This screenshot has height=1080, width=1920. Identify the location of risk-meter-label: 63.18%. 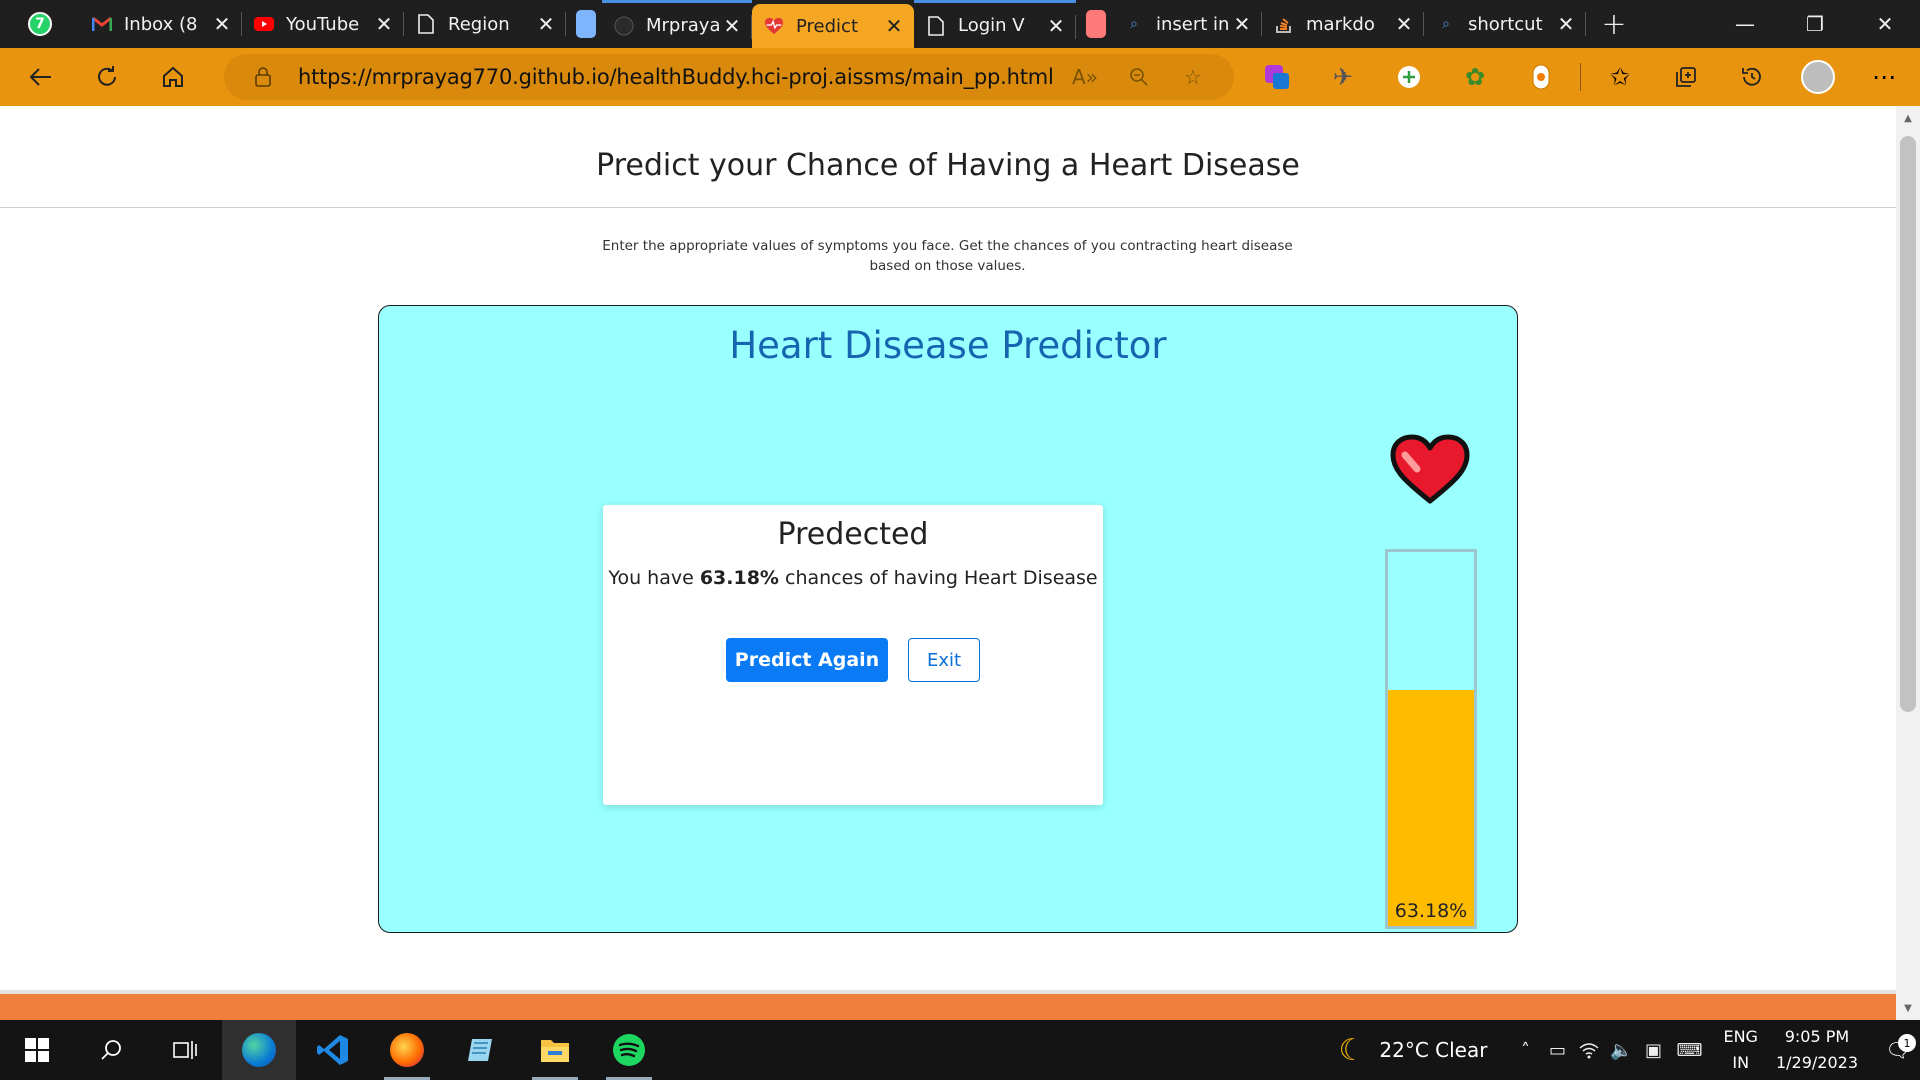
(1431, 911).